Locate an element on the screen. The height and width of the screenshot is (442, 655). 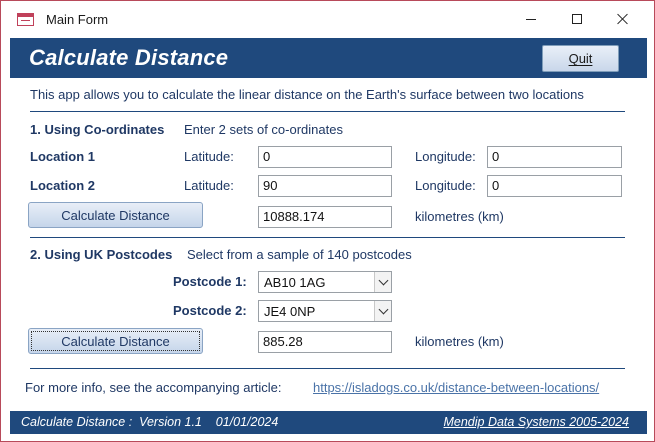
section1-hint: Enter 2 sets of co-ordinates is located at coordinates (263, 129).